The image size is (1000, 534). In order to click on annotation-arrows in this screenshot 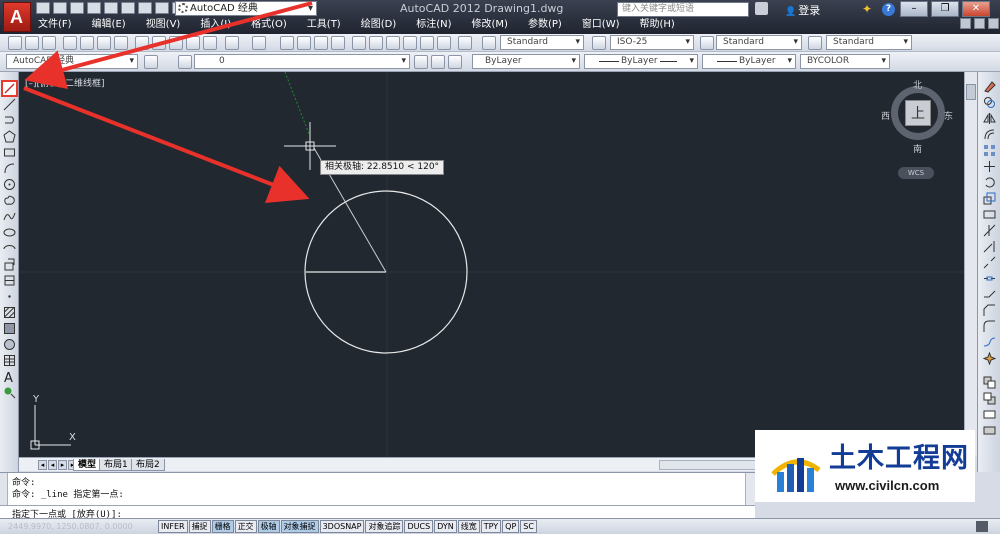, I will do `click(168, 102)`.